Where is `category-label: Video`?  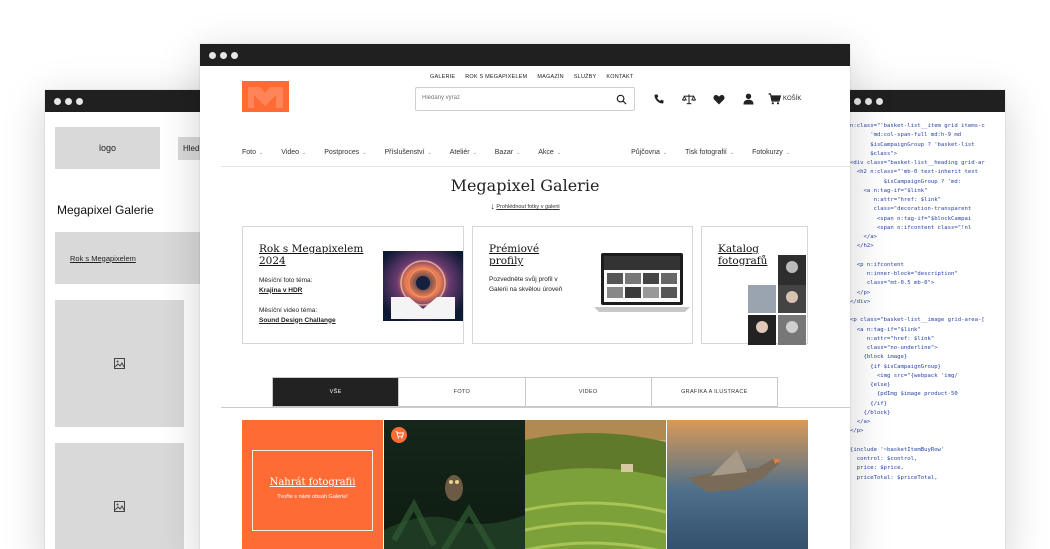 category-label: Video is located at coordinates (290, 152).